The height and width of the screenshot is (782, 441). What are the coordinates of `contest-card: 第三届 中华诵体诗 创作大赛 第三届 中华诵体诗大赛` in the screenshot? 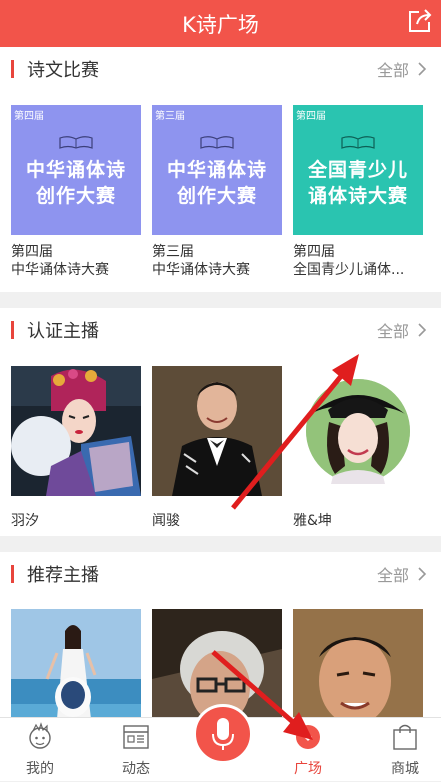 It's located at (217, 192).